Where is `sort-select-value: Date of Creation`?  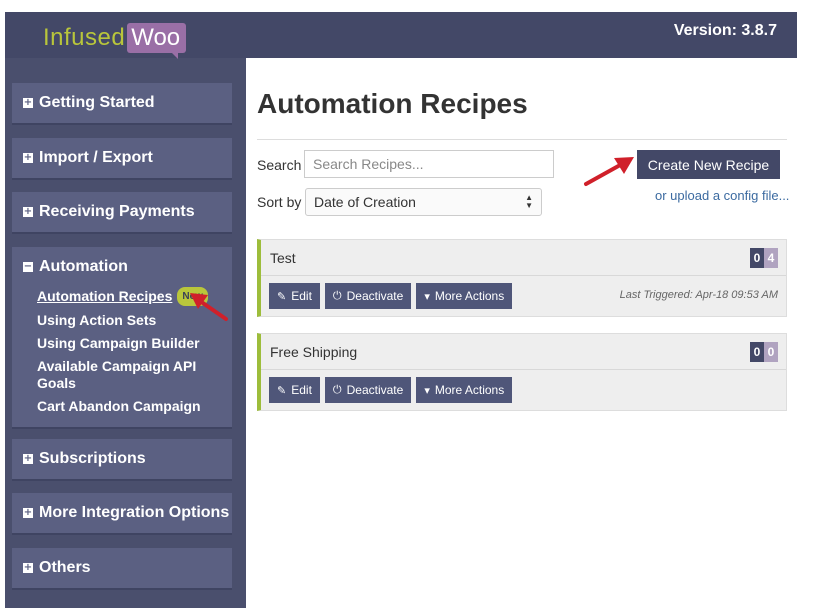
sort-select-value: Date of Creation is located at coordinates (365, 202).